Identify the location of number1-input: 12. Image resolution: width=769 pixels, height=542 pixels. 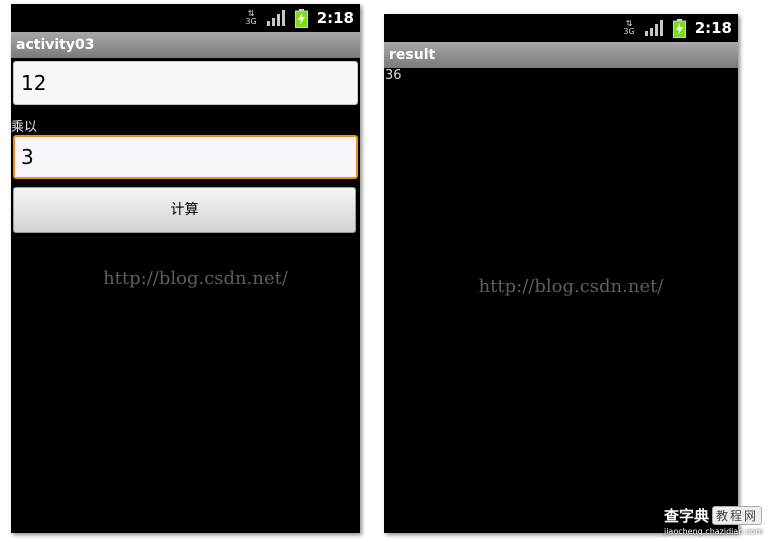
(185, 83).